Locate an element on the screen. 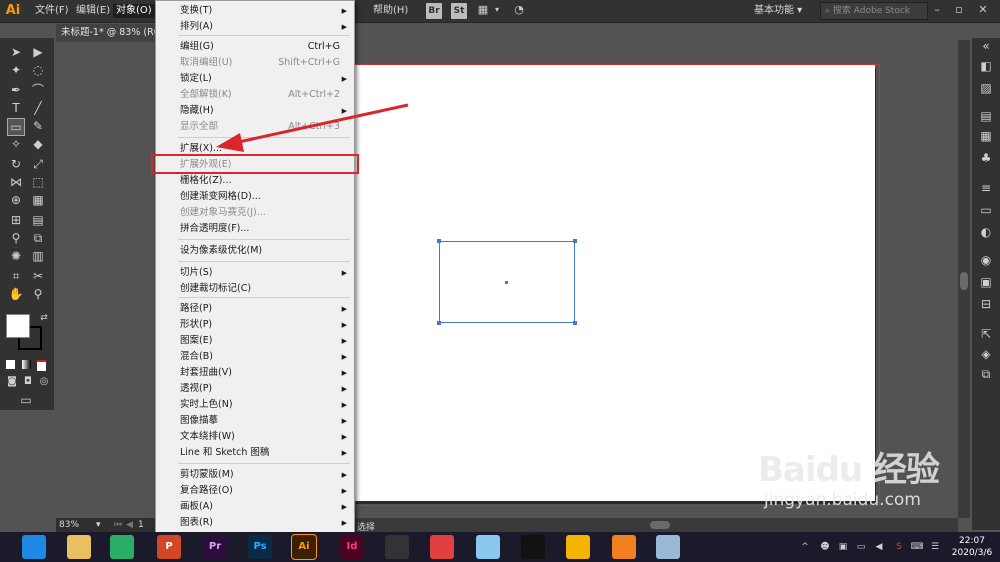 The height and width of the screenshot is (562, 1000). swirl-app-icon is located at coordinates (624, 547).